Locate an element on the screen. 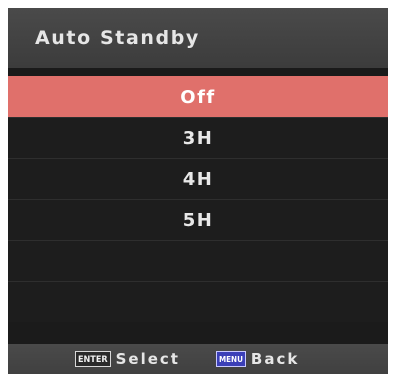 This screenshot has width=396, height=381. option-label: 4H is located at coordinates (198, 179).